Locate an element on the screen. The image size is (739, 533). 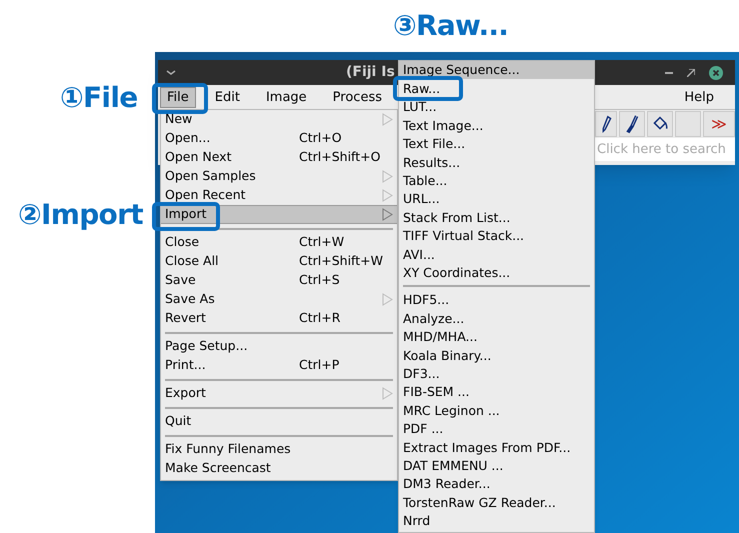
menu-item: Process is located at coordinates (357, 97).